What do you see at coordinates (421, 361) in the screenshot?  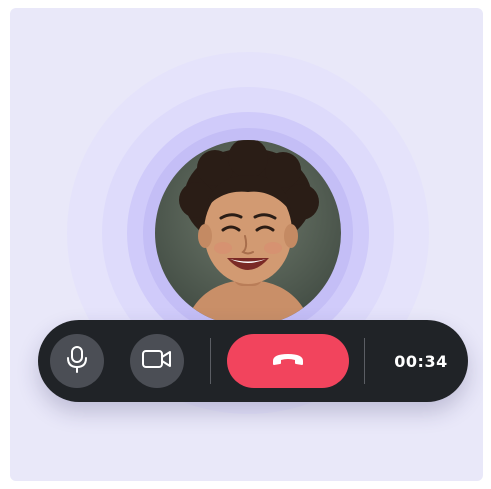 I see `call-timer: 00:34` at bounding box center [421, 361].